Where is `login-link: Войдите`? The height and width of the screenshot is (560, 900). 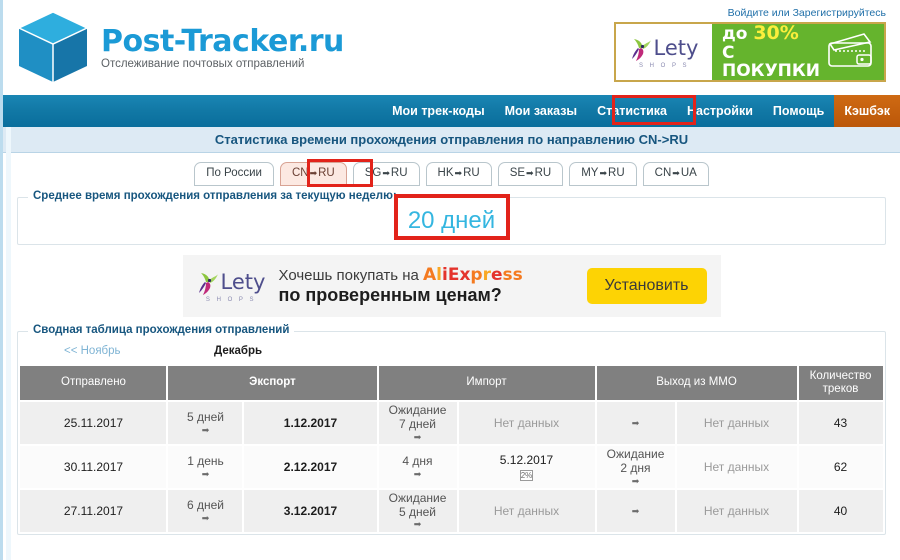 login-link: Войдите is located at coordinates (748, 13).